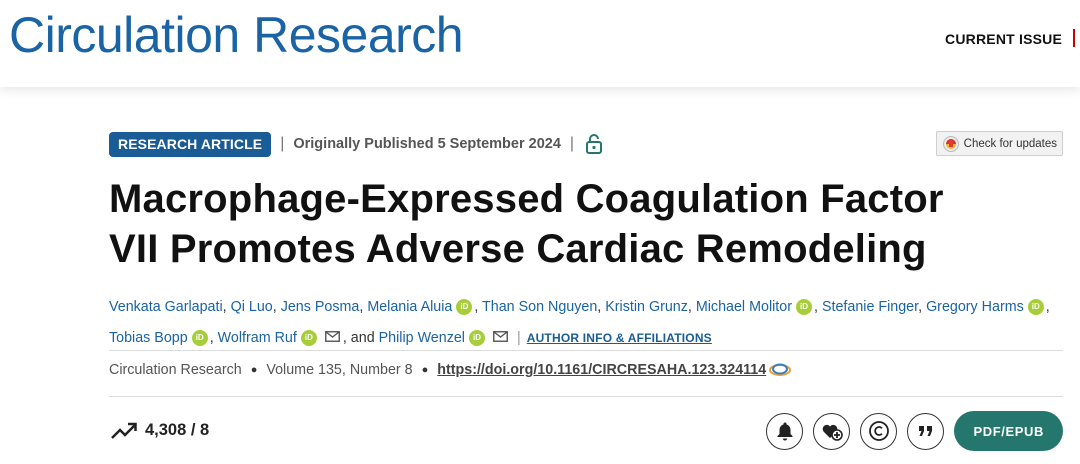 The image size is (1080, 464). Describe the element at coordinates (619, 338) in the screenshot. I see `author-affiliations-link: AUTHOR INFO & AFFILIATIONS` at that location.